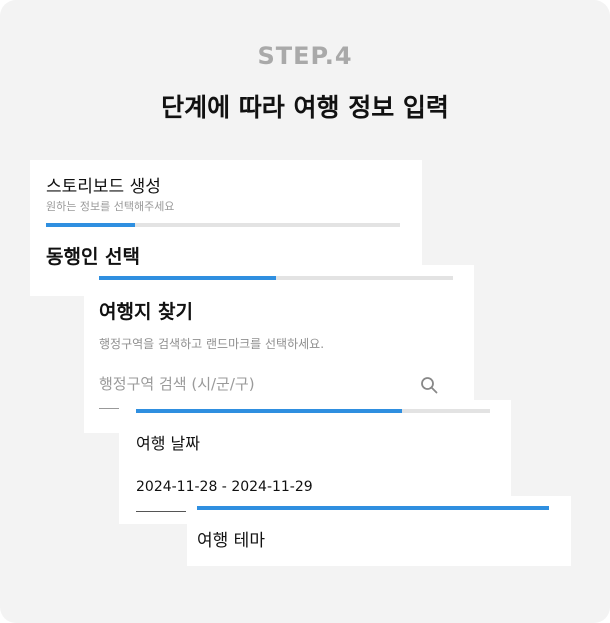 This screenshot has width=610, height=623. Describe the element at coordinates (429, 385) in the screenshot. I see `search-icon` at that location.